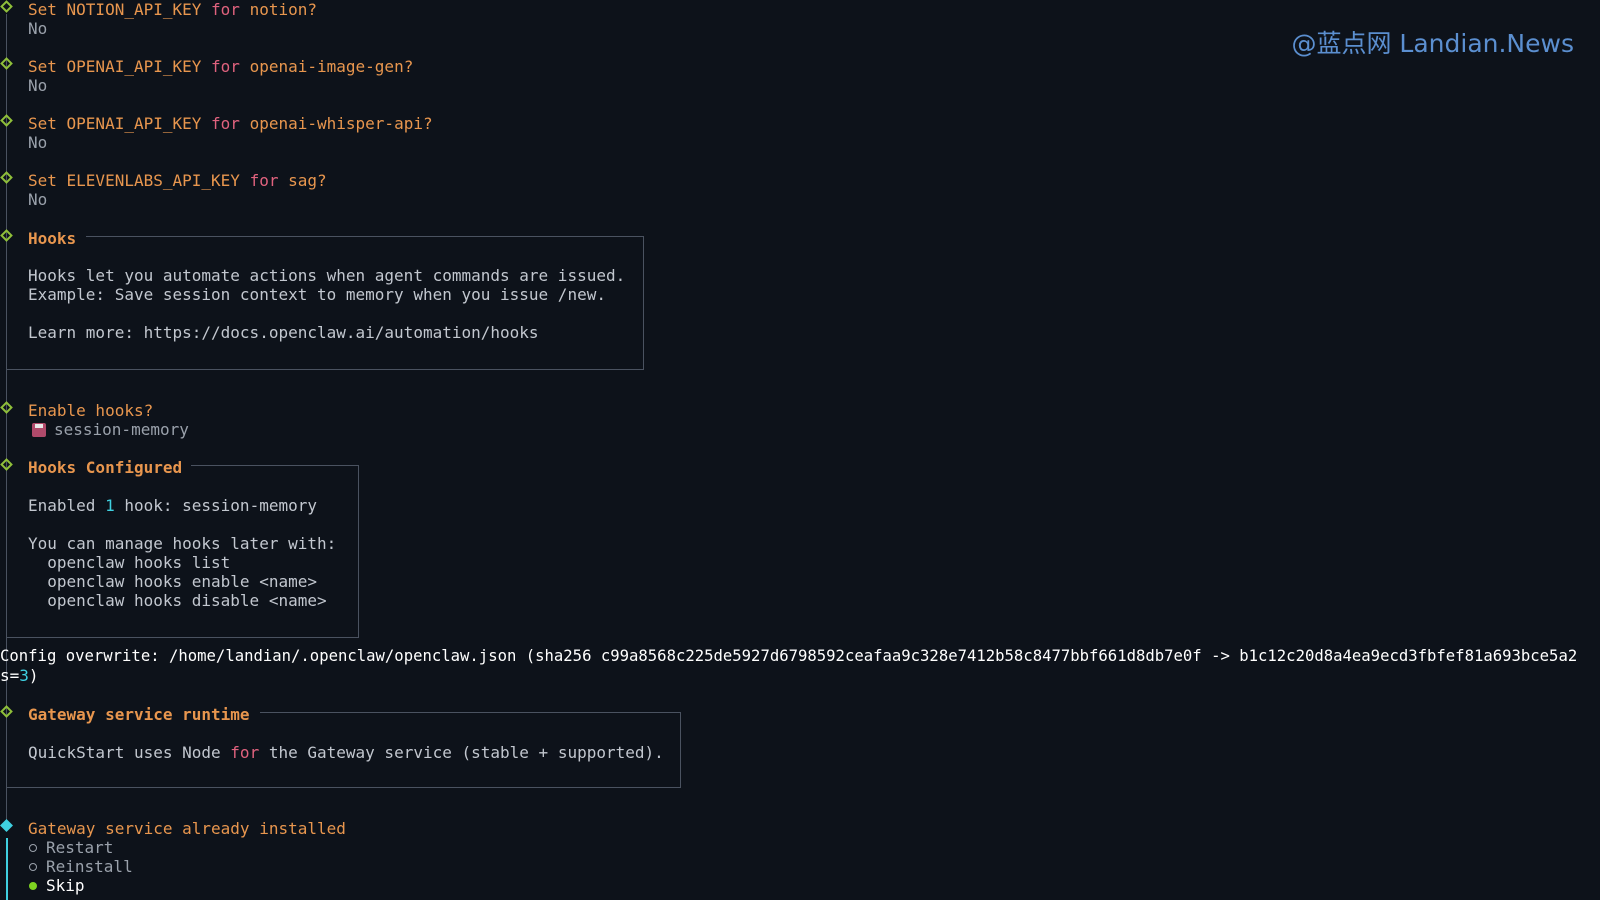 This screenshot has width=1600, height=900. I want to click on prompt-openai-image-gen-answer: No, so click(38, 85).